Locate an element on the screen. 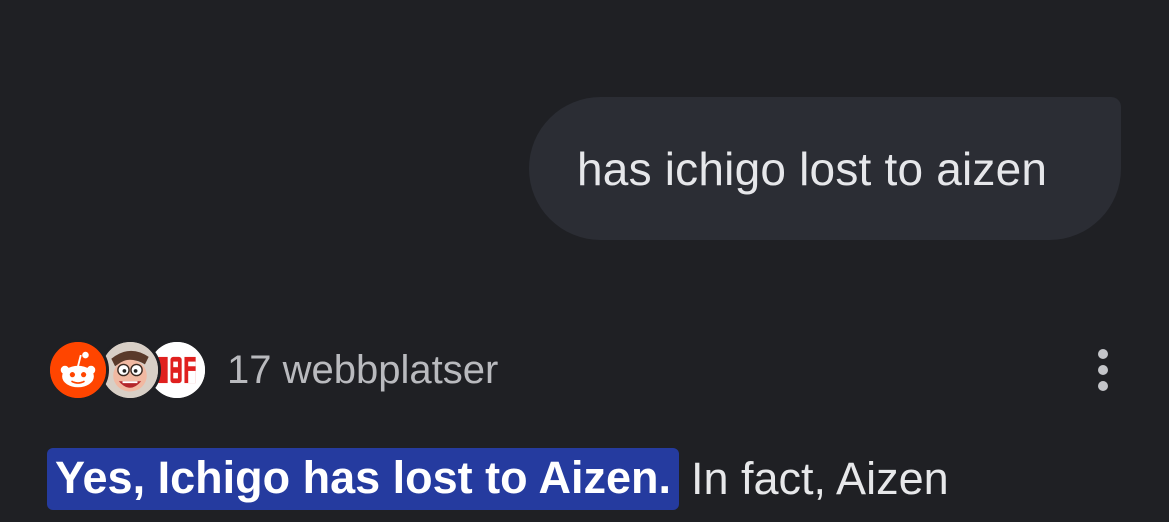 The width and height of the screenshot is (1169, 522). reddit-icon is located at coordinates (78, 370).